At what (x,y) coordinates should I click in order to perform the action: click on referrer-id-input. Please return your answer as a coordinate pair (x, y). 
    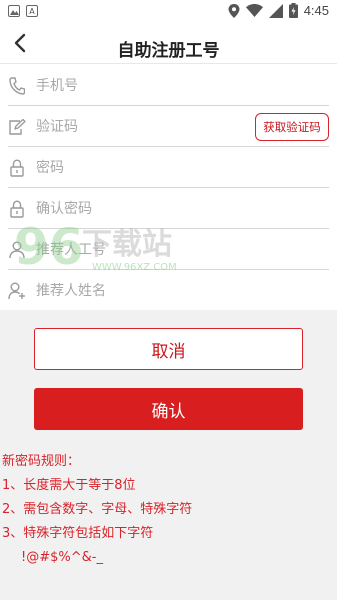
    Looking at the image, I should click on (141, 250).